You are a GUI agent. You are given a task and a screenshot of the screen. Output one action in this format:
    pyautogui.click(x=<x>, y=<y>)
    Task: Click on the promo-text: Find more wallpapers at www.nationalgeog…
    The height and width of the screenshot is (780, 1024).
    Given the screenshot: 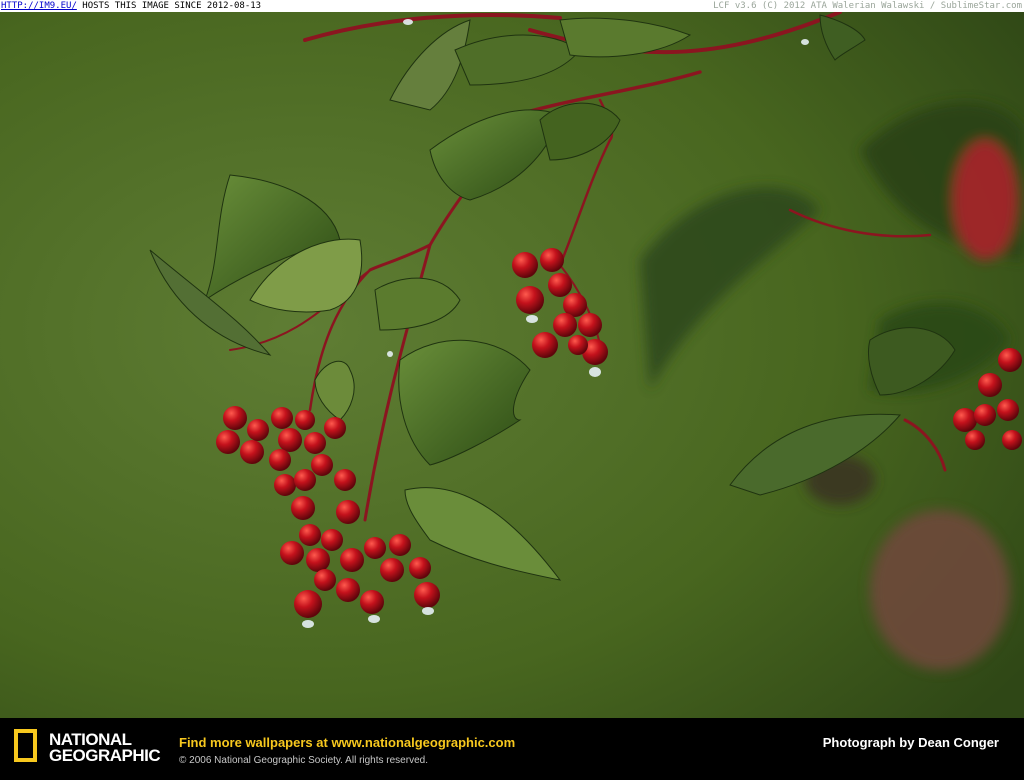 What is the action you would take?
    pyautogui.click(x=347, y=742)
    